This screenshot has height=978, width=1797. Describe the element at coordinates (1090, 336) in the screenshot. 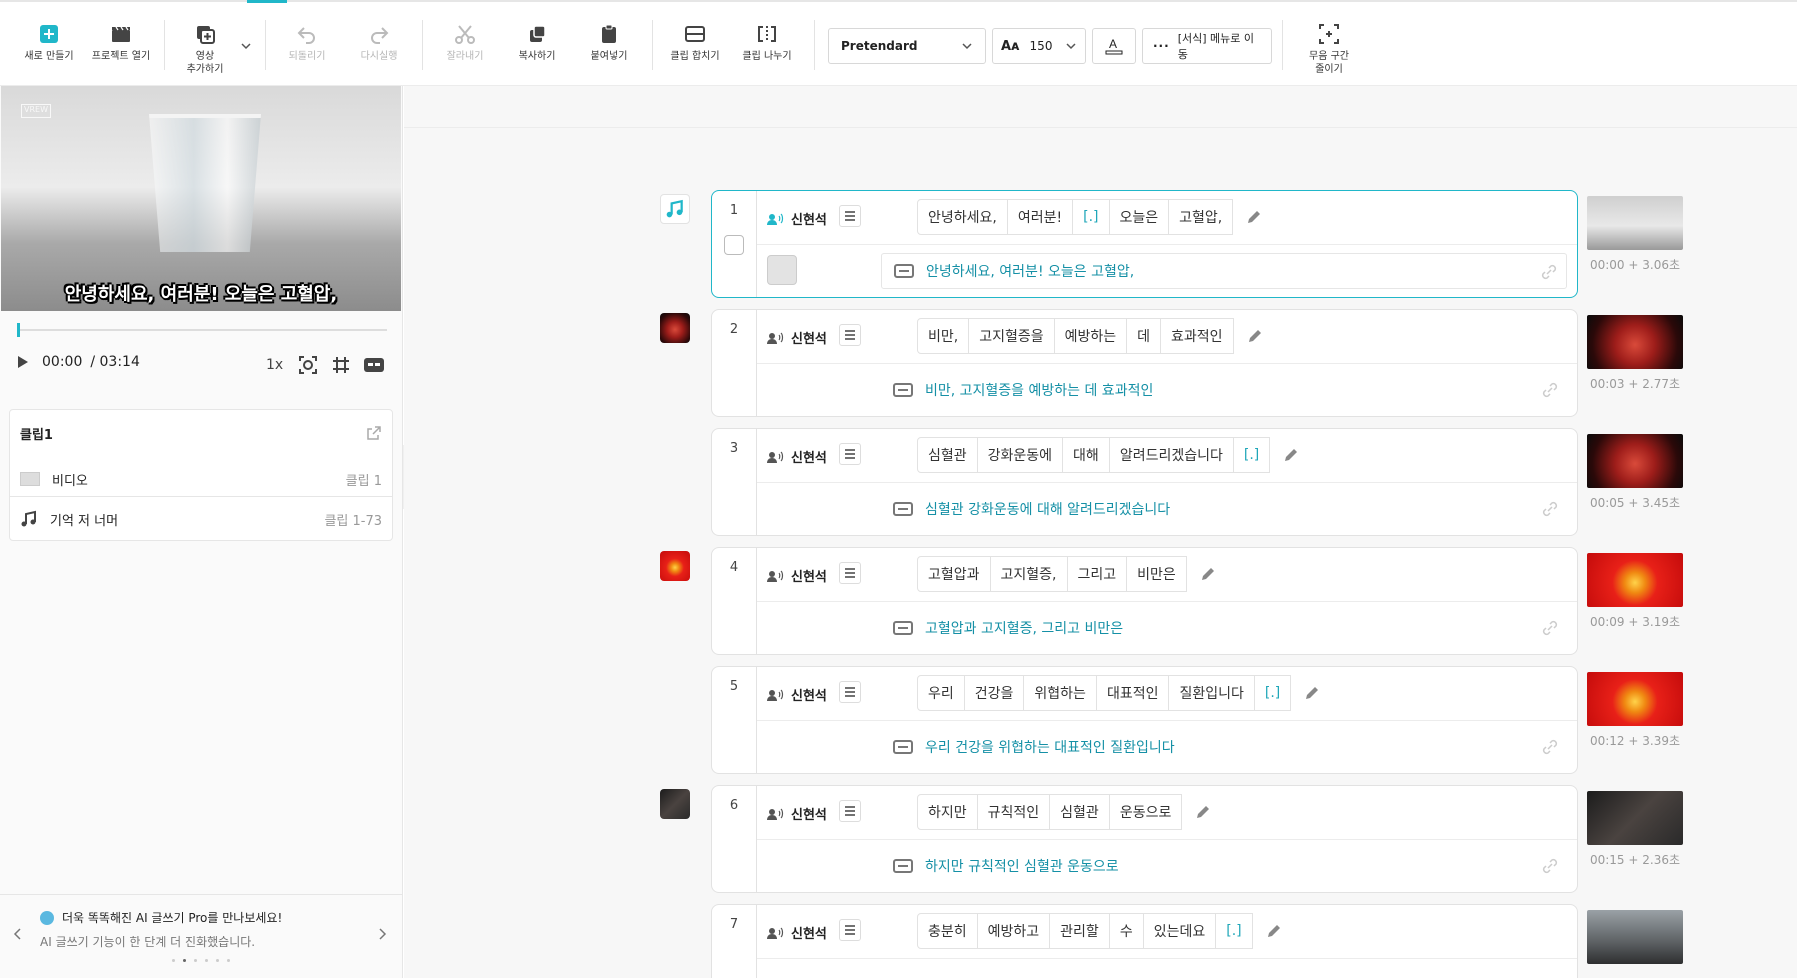

I see `word-chip: 예방하는` at that location.